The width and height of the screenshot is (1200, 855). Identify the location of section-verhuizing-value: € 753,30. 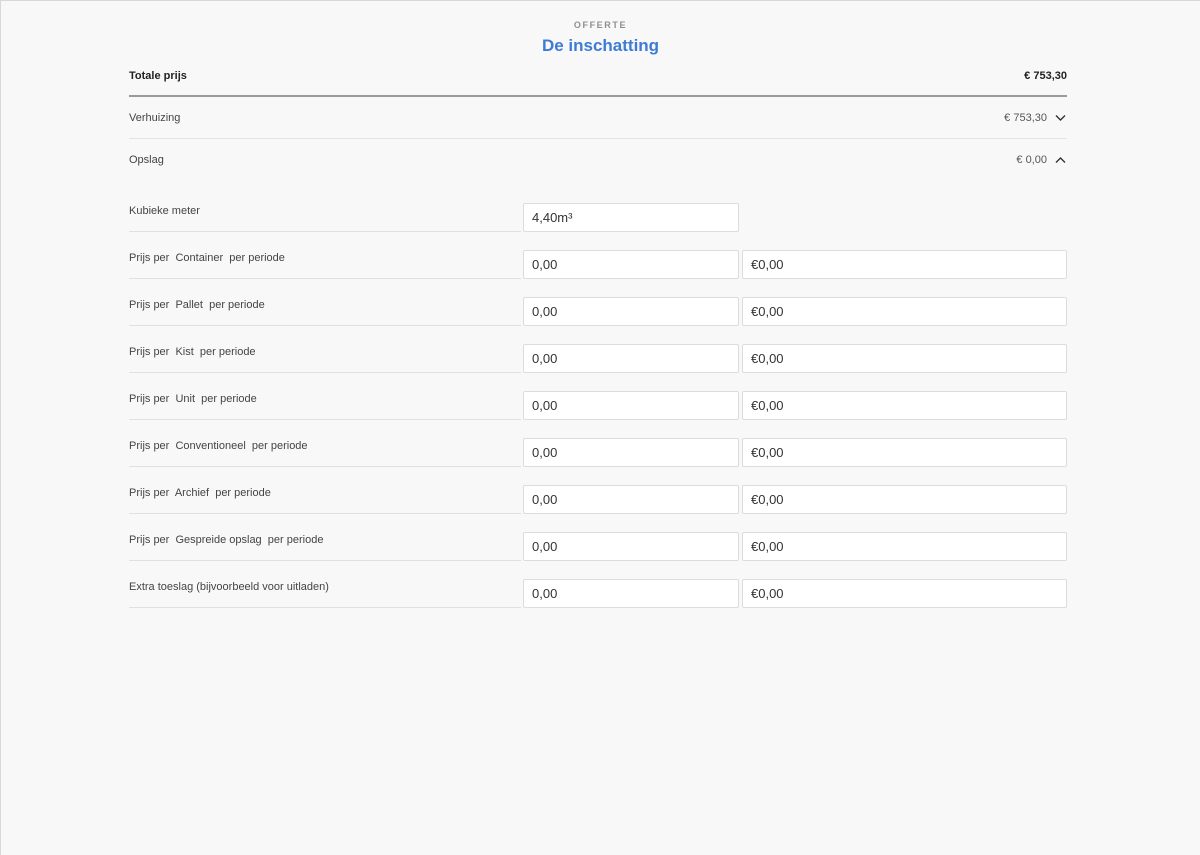
(1025, 117).